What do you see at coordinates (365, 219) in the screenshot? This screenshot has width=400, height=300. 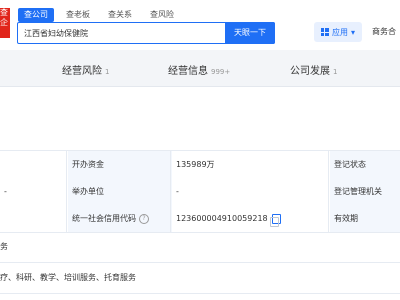 I see `label-validity: 有效期` at bounding box center [365, 219].